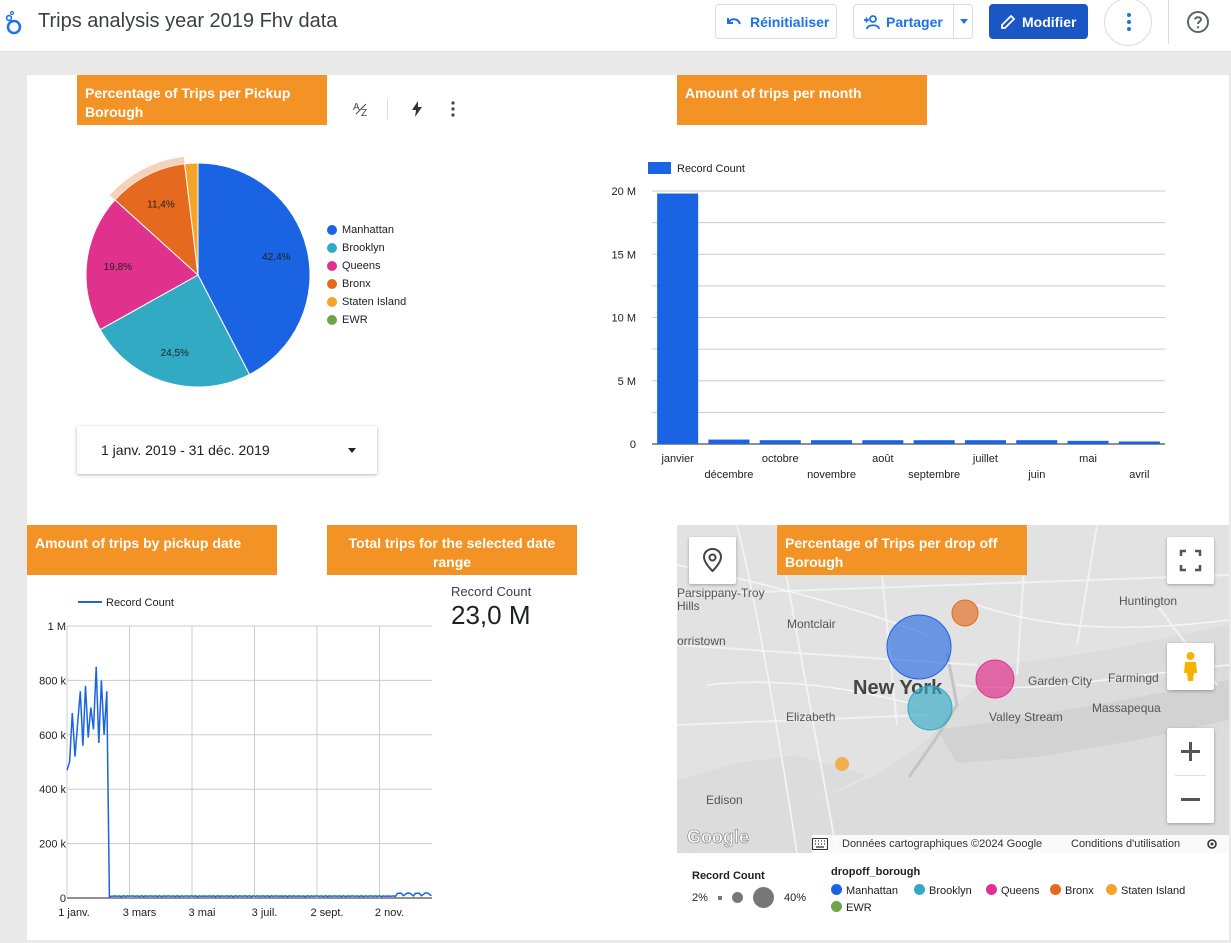 This screenshot has height=943, width=1231. I want to click on pie-label-queens: 19,8%, so click(118, 267).